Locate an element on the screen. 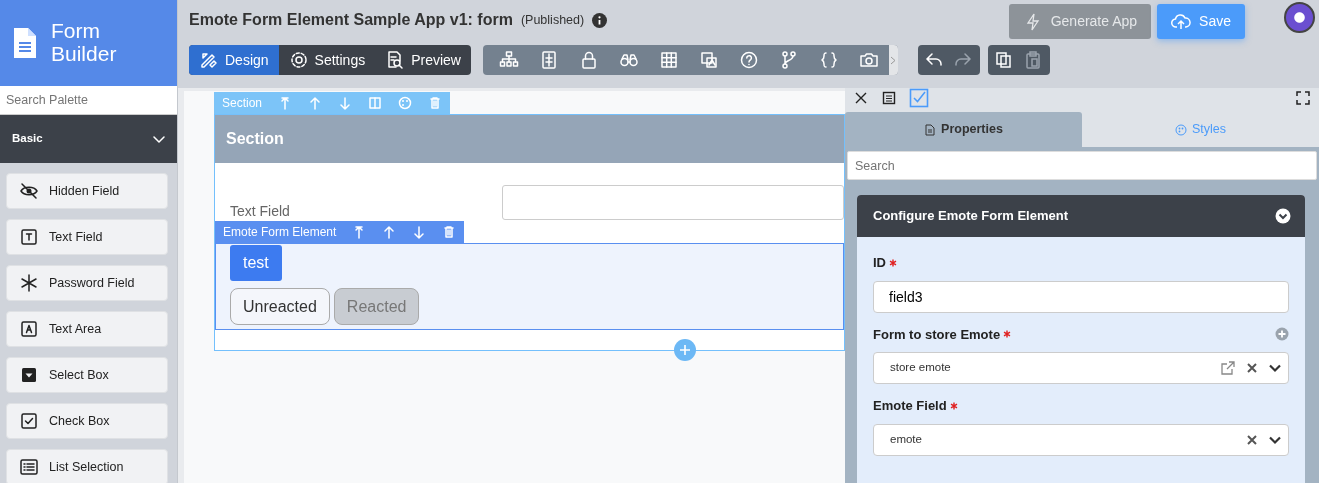 This screenshot has height=483, width=1319. grid-icon is located at coordinates (669, 60).